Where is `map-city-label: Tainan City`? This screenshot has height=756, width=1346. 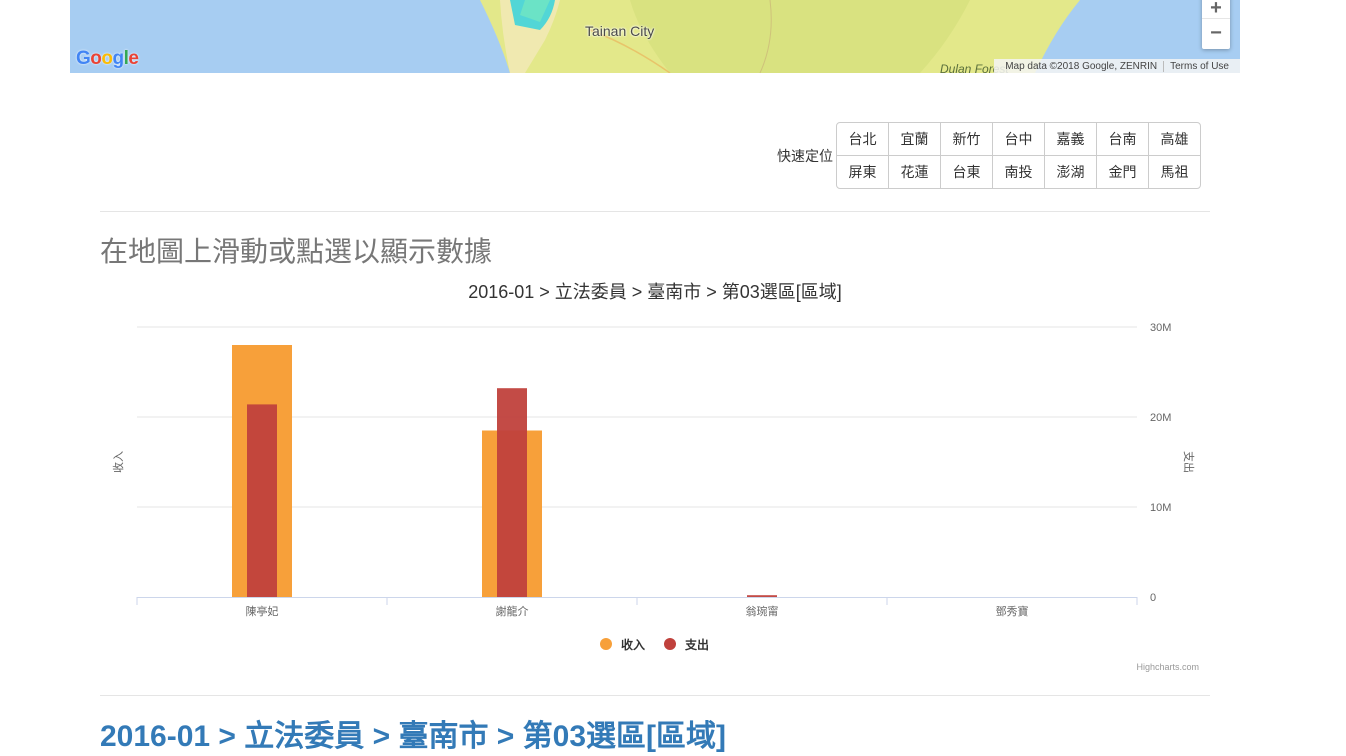
map-city-label: Tainan City is located at coordinates (620, 31).